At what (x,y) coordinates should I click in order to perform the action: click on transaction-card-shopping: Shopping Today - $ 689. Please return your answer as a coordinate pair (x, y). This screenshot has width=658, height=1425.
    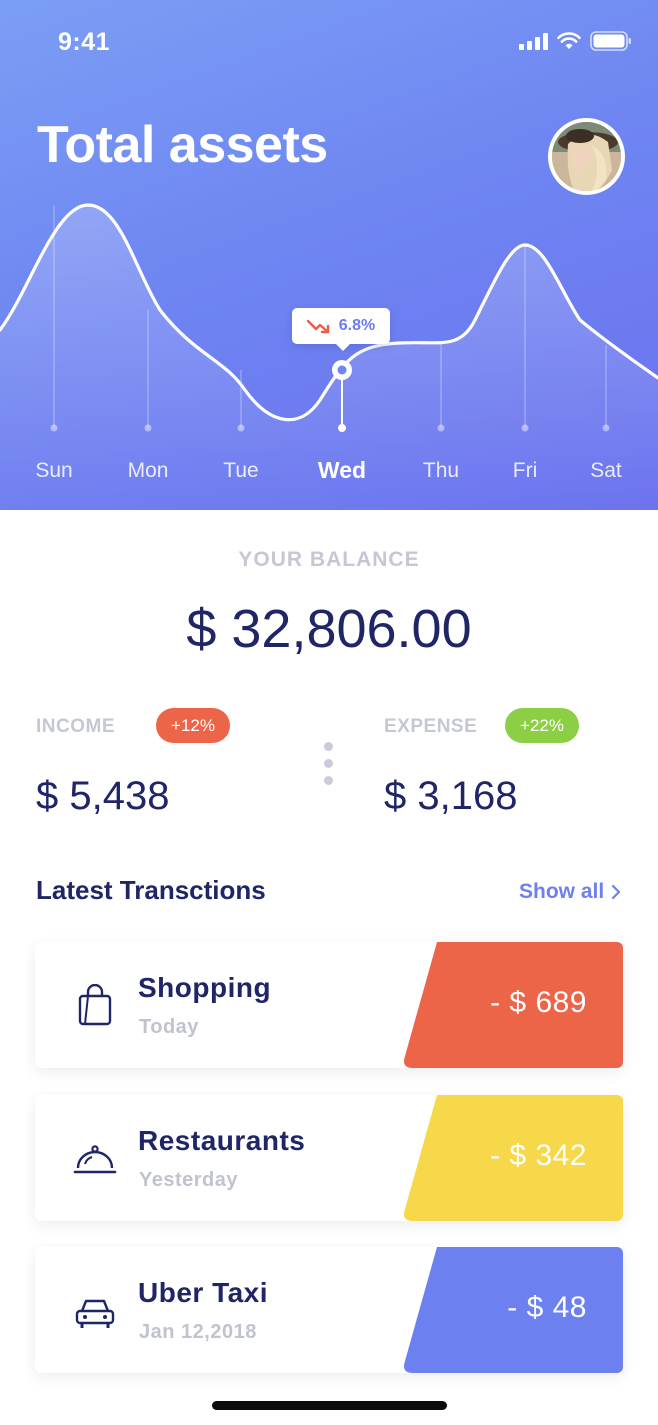
    Looking at the image, I should click on (329, 1005).